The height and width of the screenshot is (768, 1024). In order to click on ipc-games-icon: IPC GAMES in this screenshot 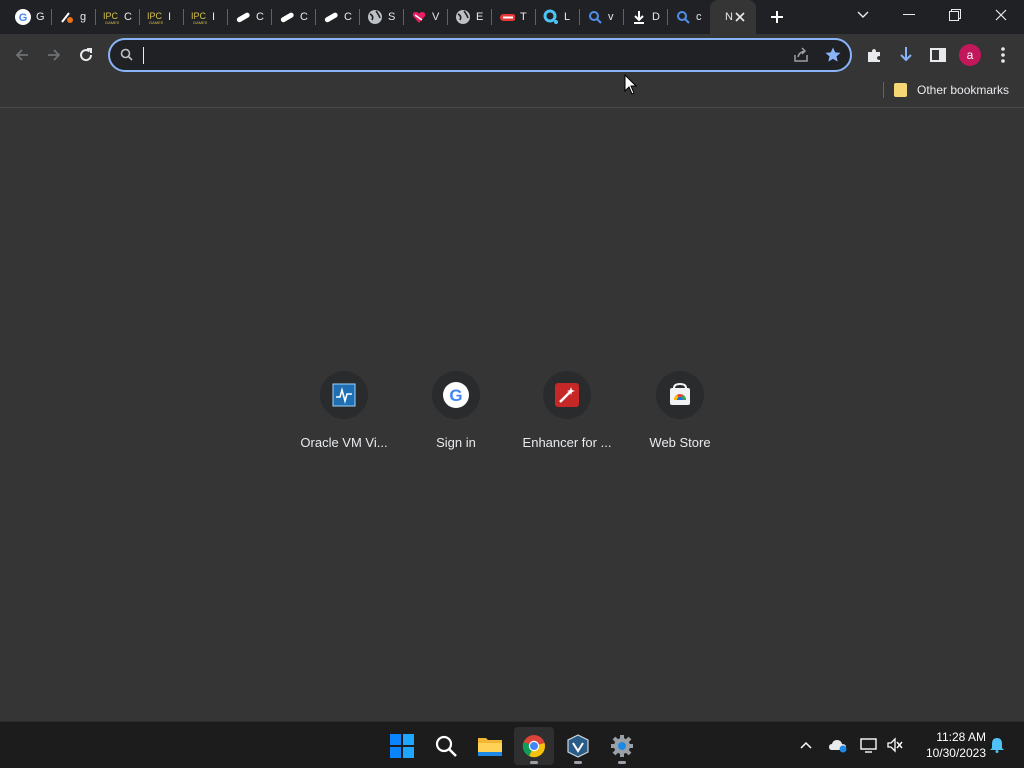, I will do `click(199, 17)`.